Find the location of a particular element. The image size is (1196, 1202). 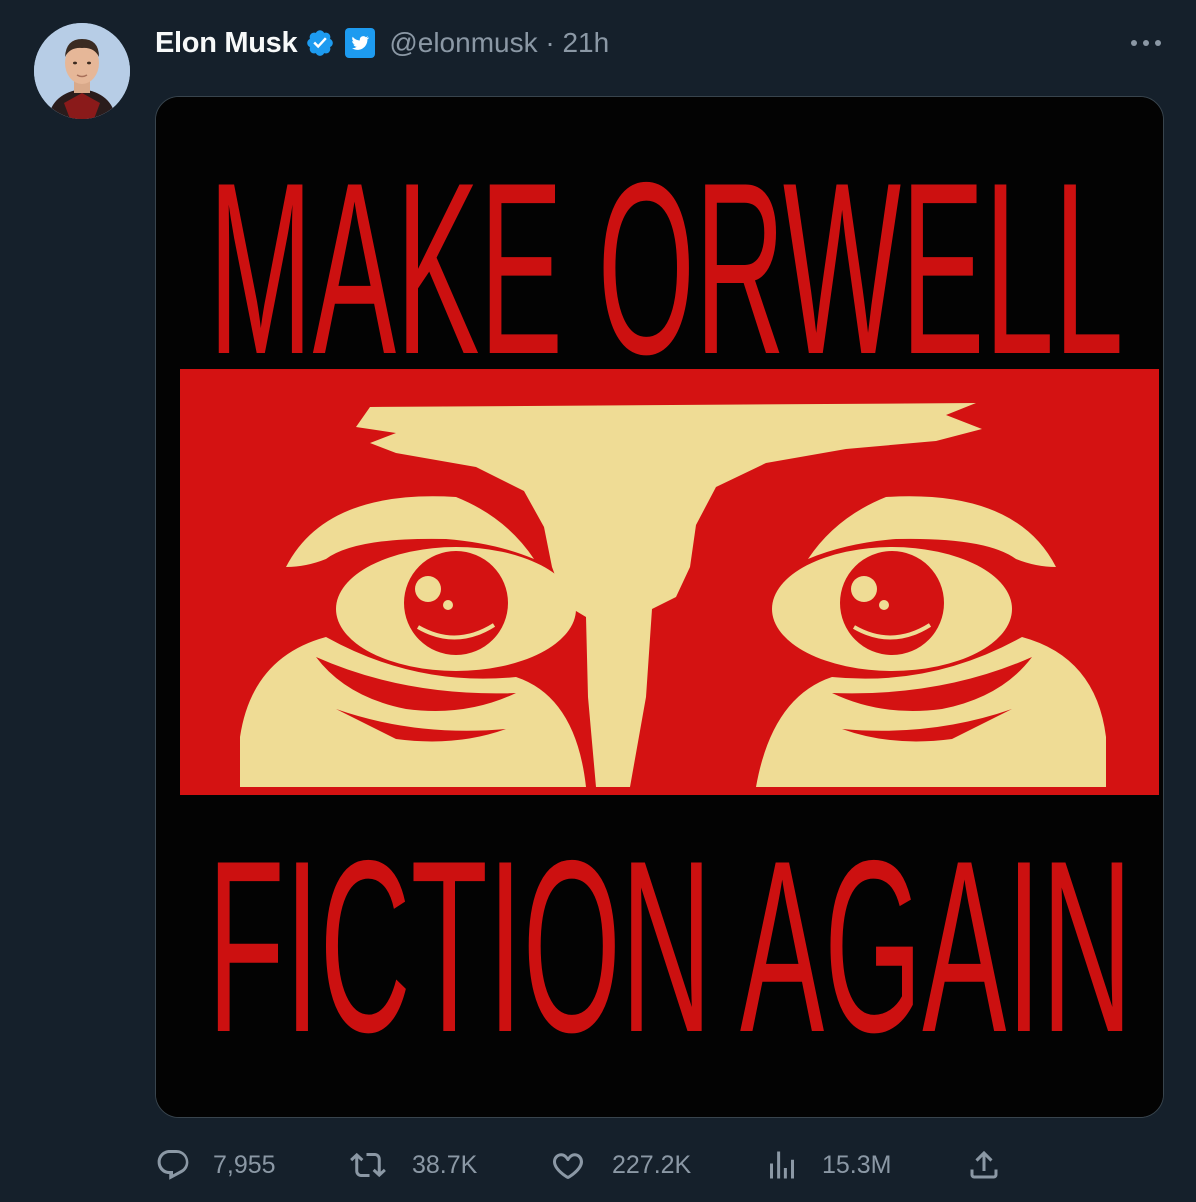

like-button: 227.2K is located at coordinates (620, 1165).